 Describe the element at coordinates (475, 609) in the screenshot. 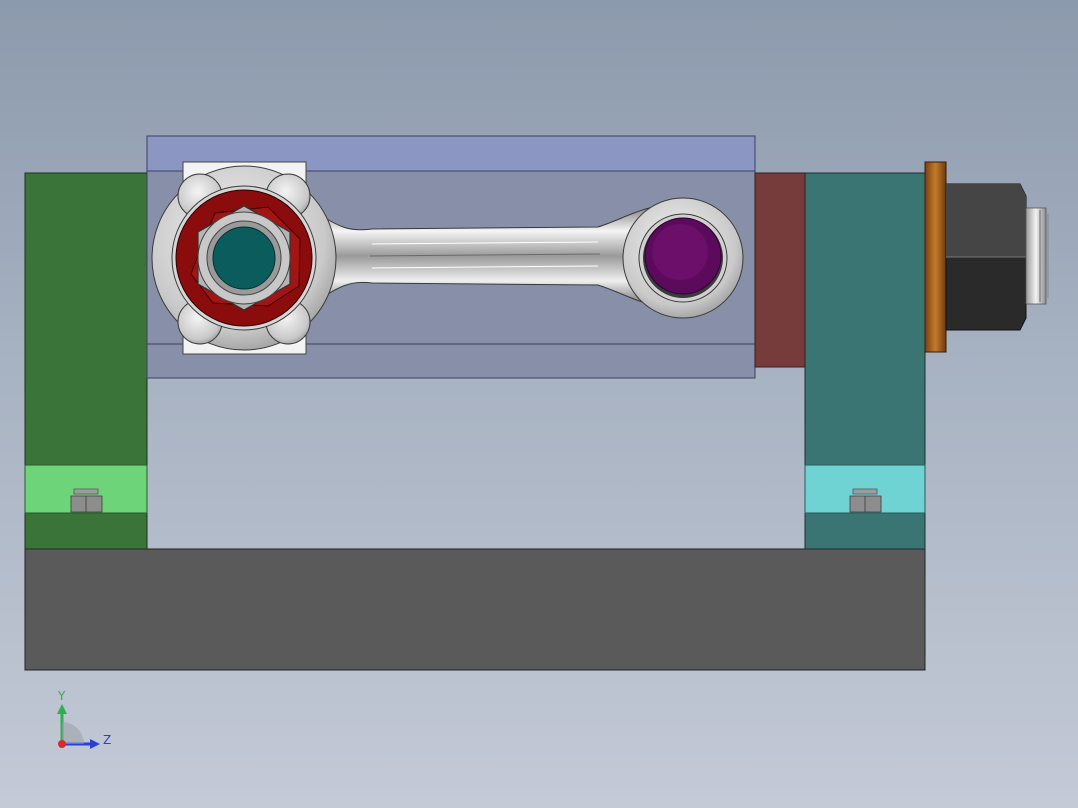

I see `base-plate` at that location.